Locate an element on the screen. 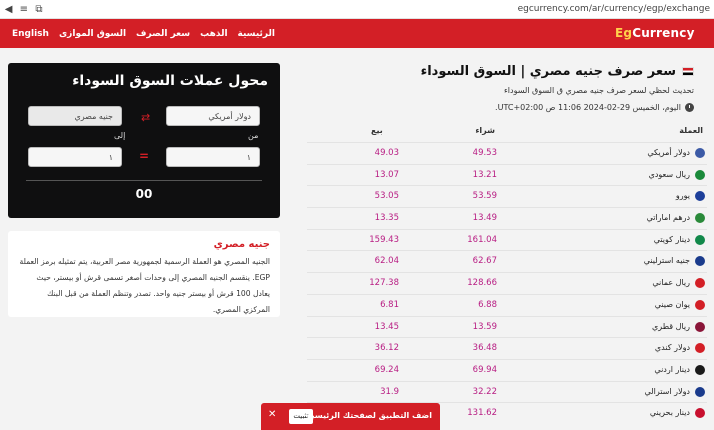 The height and width of the screenshot is (430, 714). conversion-result: 00 is located at coordinates (144, 194).